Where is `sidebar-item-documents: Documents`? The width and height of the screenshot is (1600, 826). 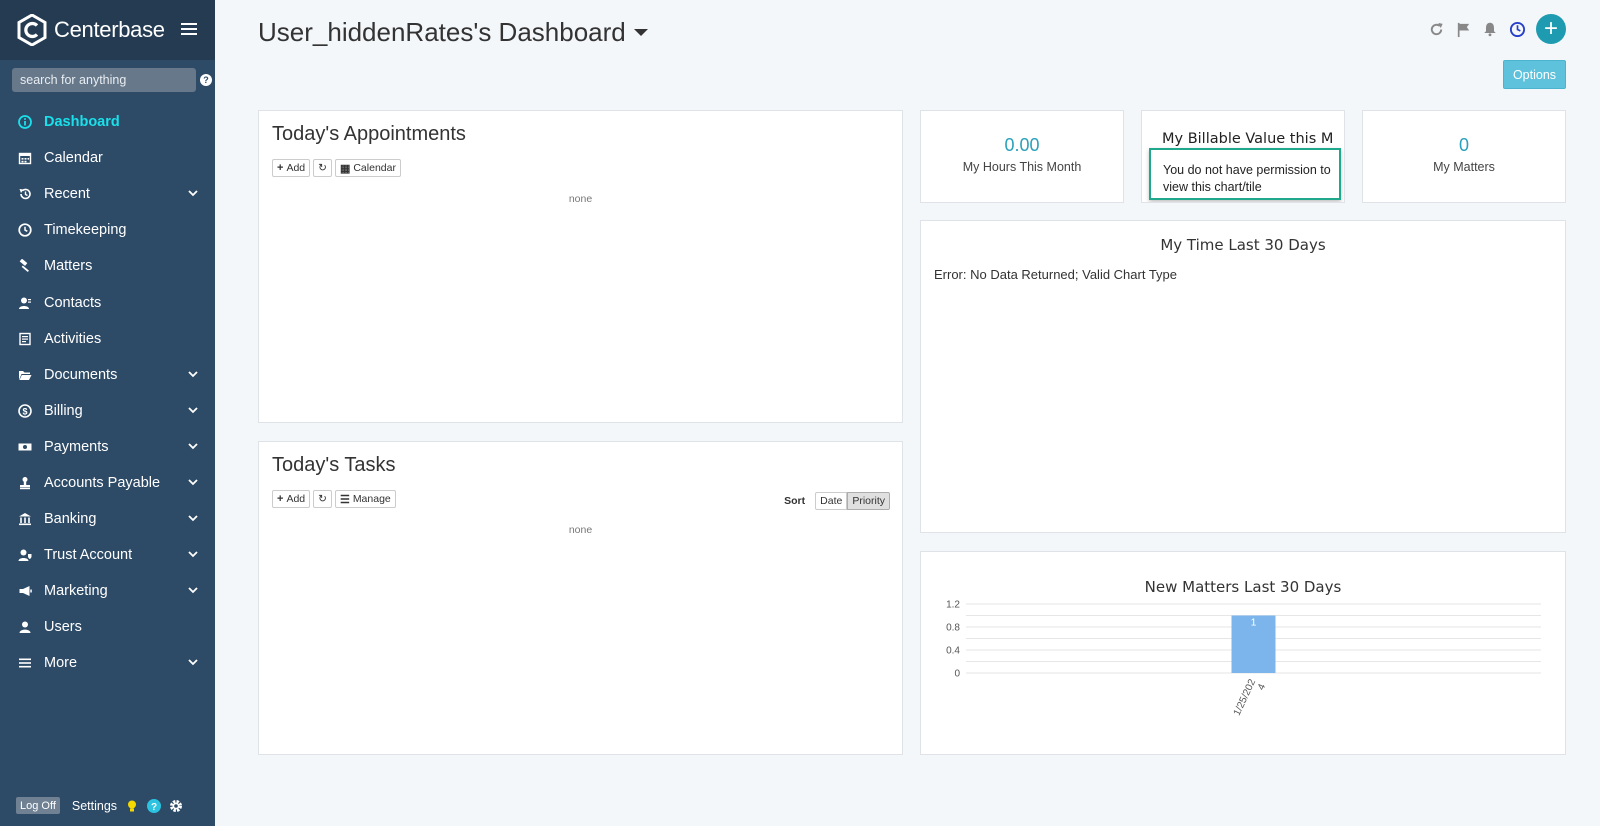 sidebar-item-documents: Documents is located at coordinates (107, 375).